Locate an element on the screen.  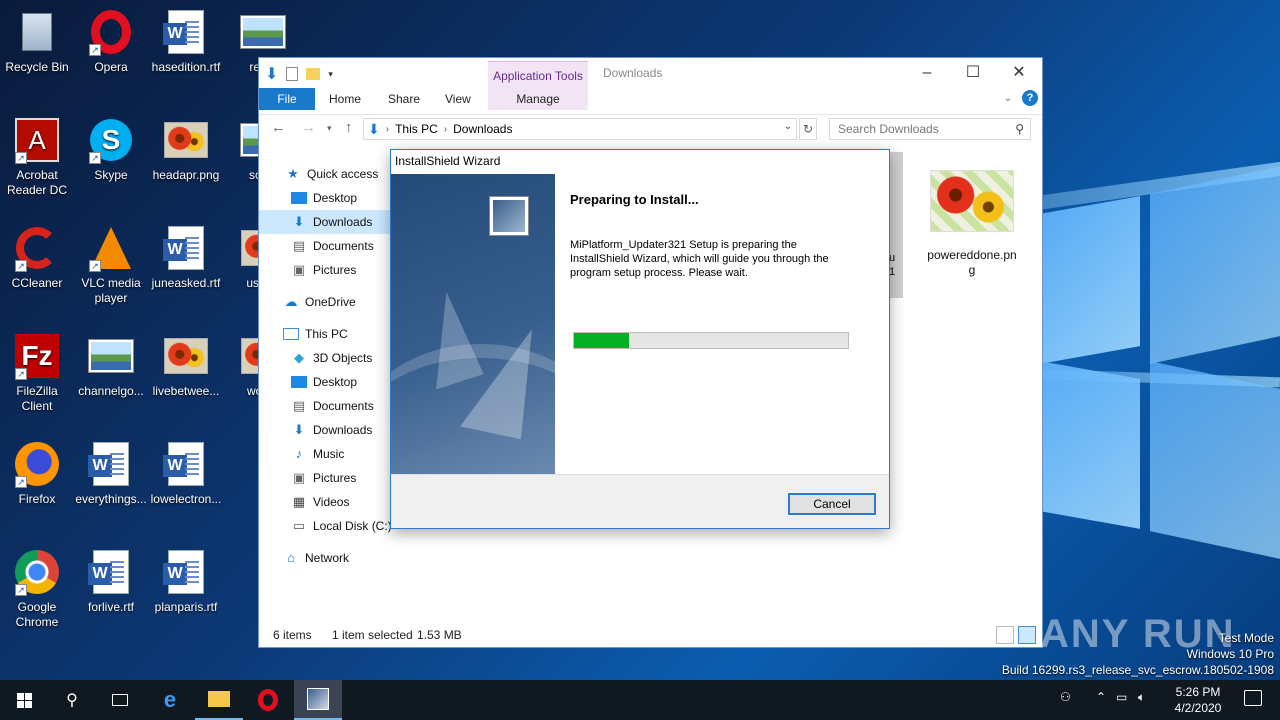
dialog-title: InstallShield Wizard is located at coordinates (448, 161).